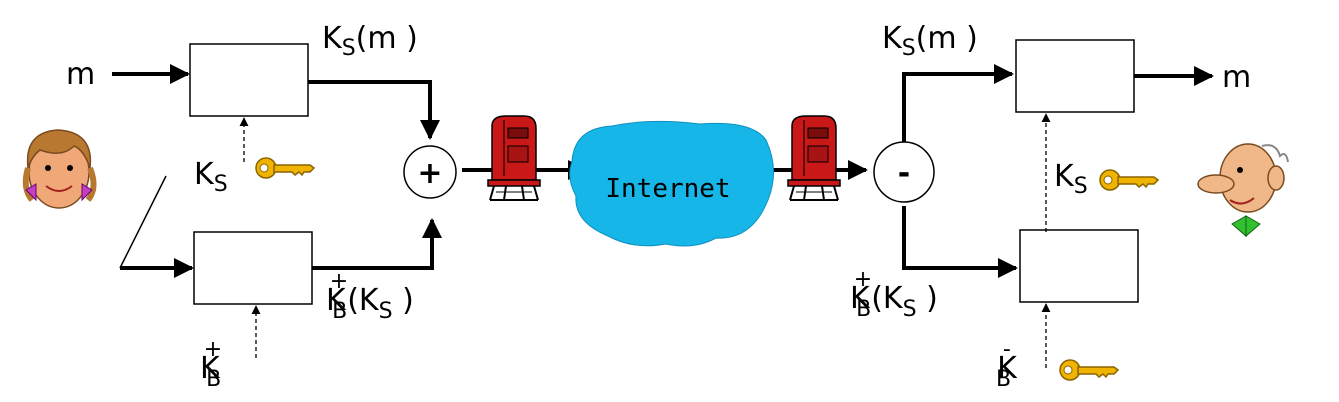  What do you see at coordinates (894, 294) in the screenshot?
I see `encrypted-key-label-right: K+ B(KS )` at bounding box center [894, 294].